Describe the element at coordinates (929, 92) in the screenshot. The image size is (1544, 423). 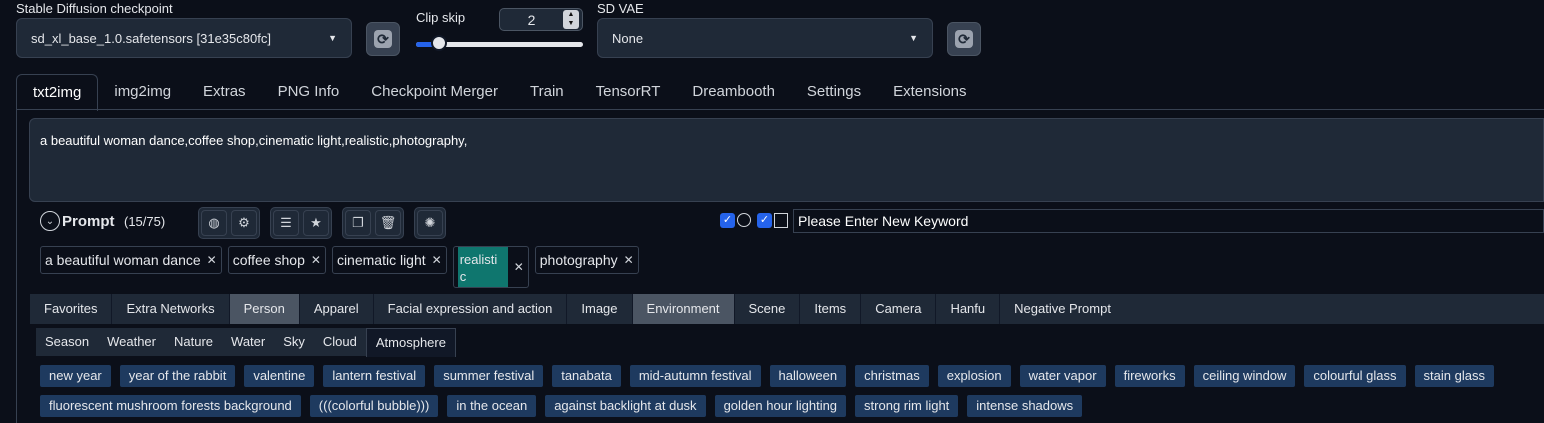
I see `tab-extensions: Extensions` at that location.